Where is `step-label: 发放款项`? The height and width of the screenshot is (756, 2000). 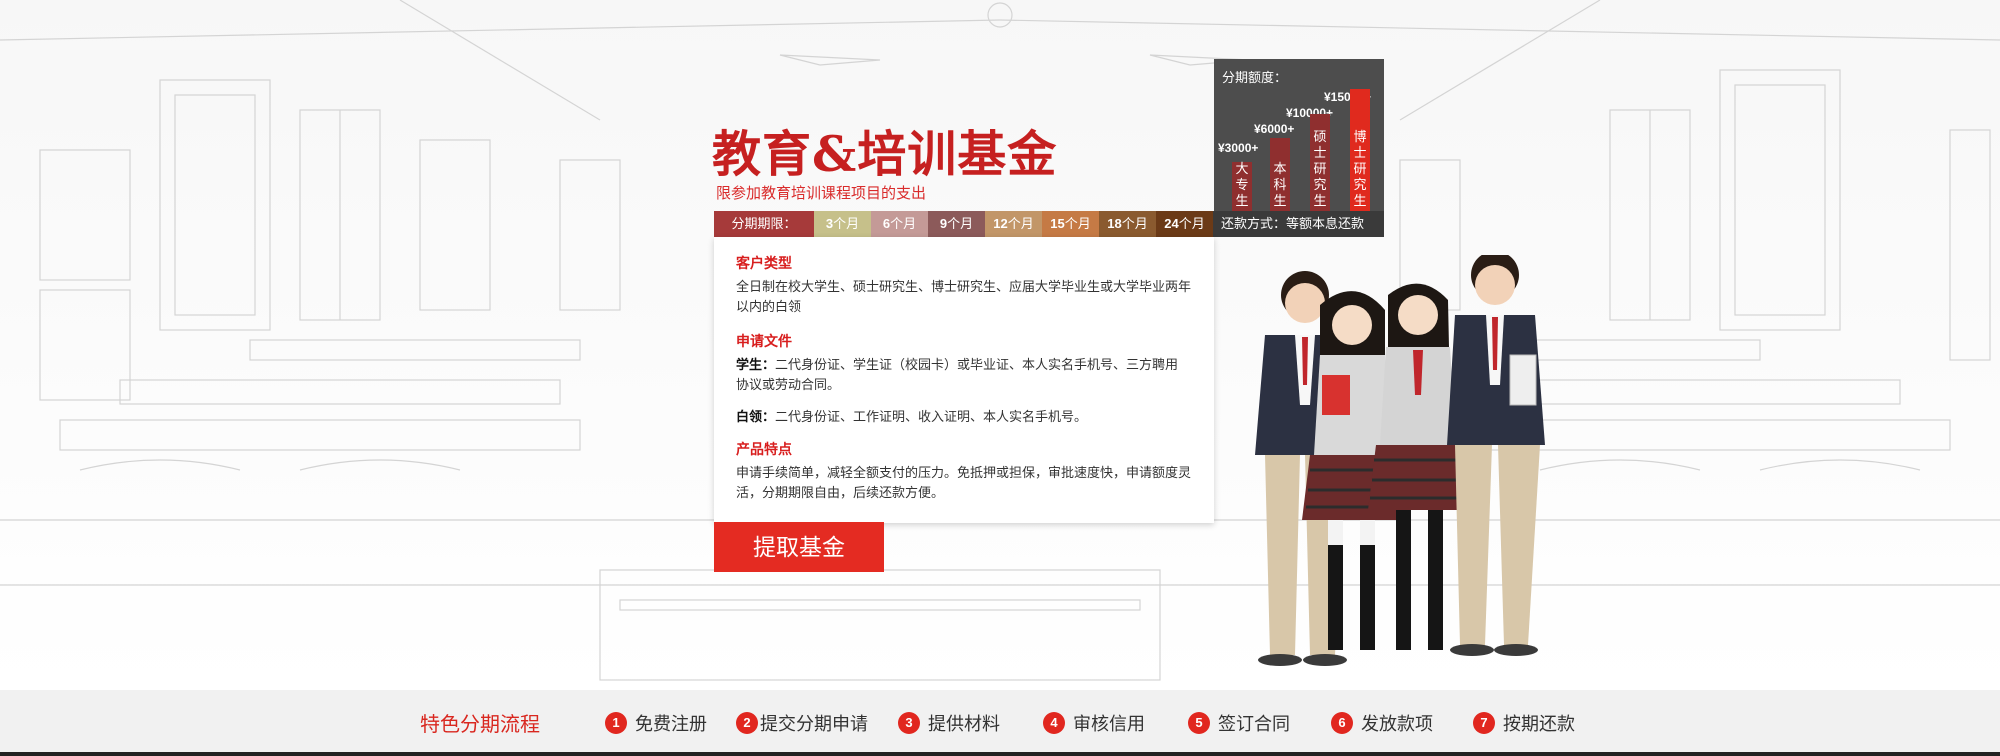
step-label: 发放款项 is located at coordinates (1397, 724).